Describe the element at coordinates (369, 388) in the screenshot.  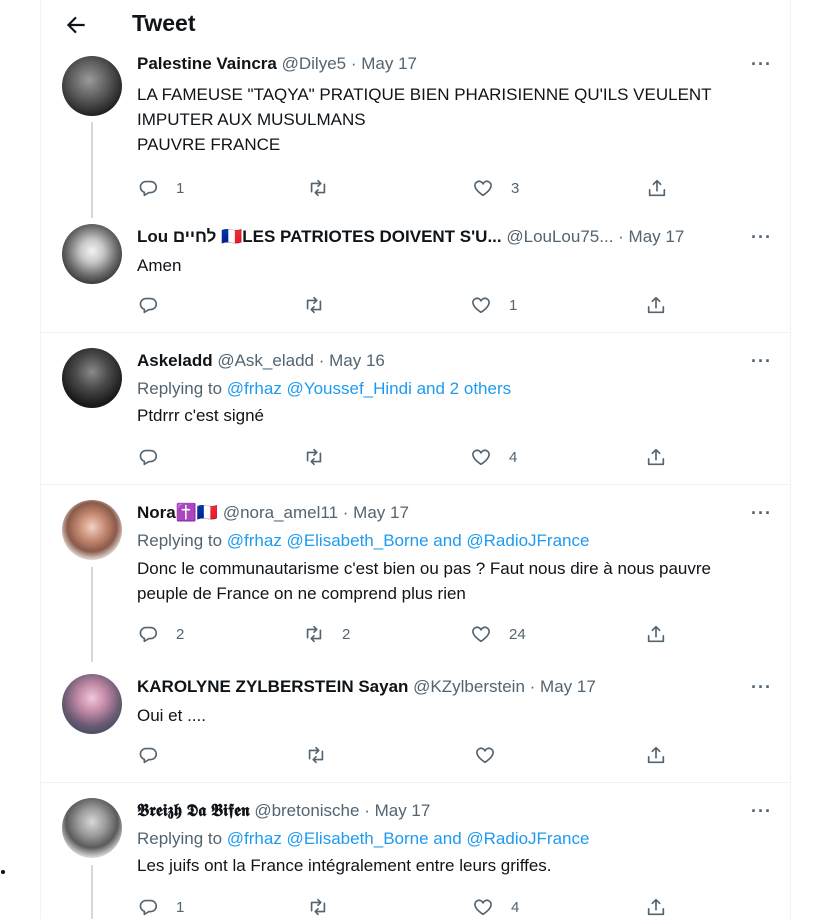
I see `mention-links: @frhaz @Youssef_Hindi and 2 others` at that location.